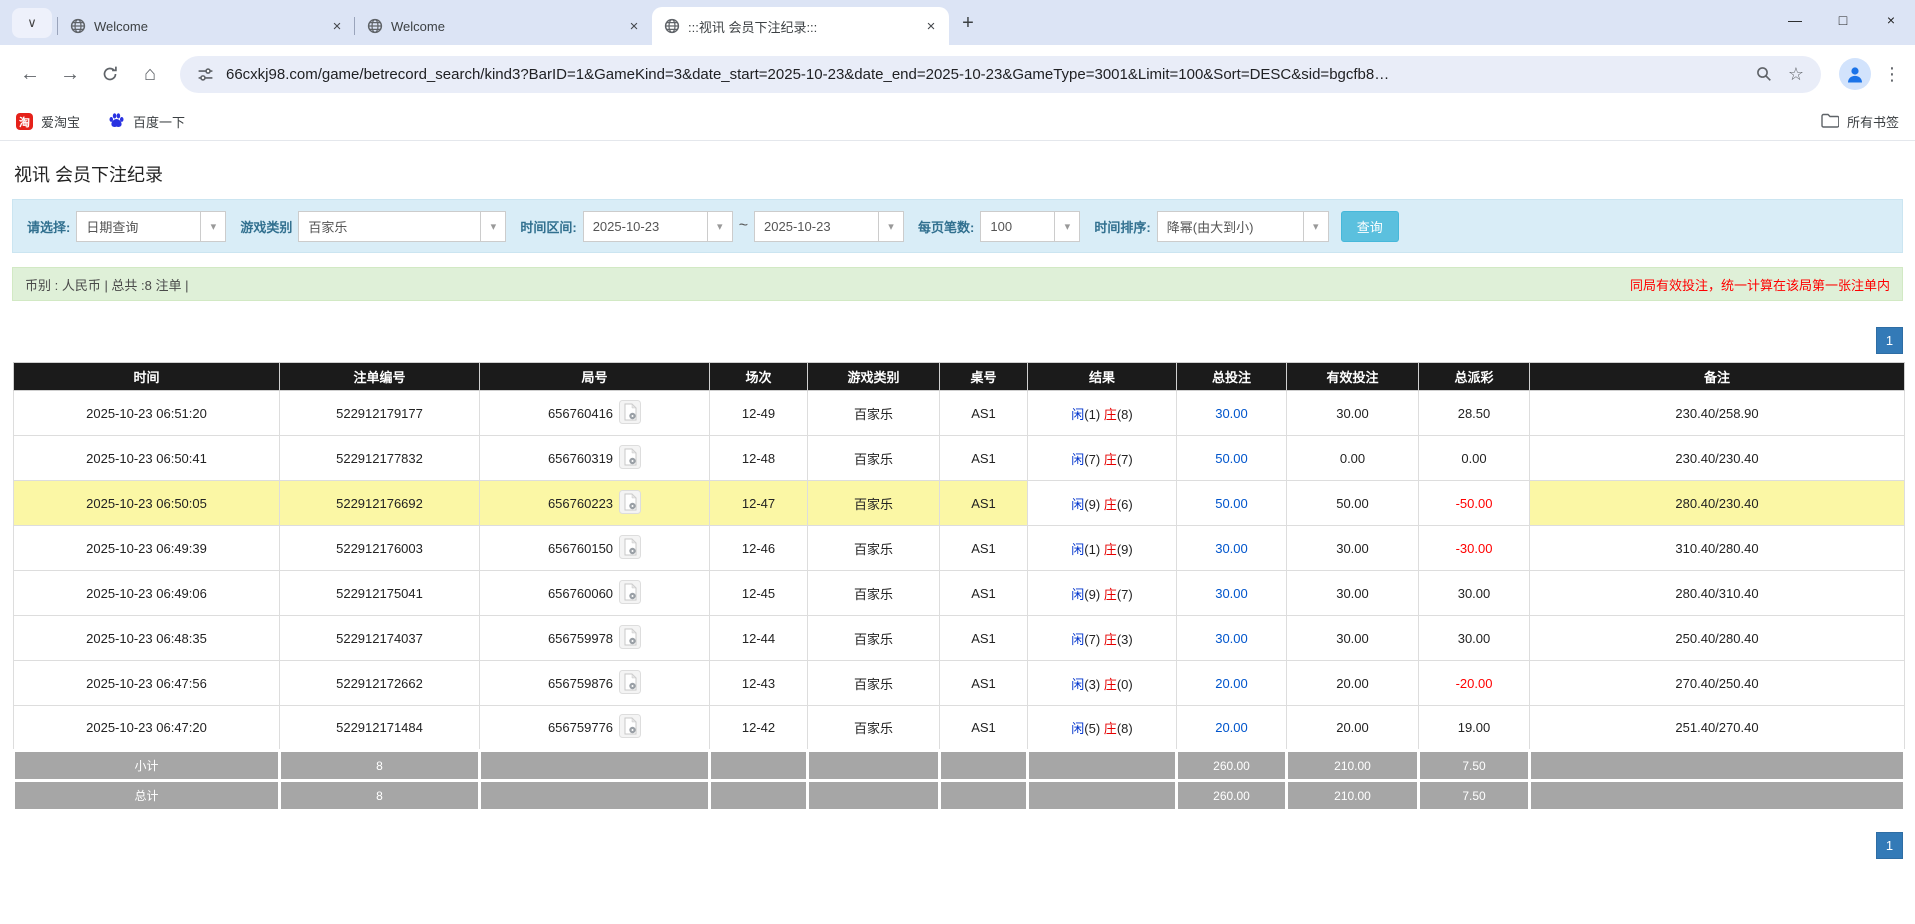 Image resolution: width=1915 pixels, height=924 pixels. I want to click on sort-select: 降幂(由大到小) ▾, so click(1242, 226).